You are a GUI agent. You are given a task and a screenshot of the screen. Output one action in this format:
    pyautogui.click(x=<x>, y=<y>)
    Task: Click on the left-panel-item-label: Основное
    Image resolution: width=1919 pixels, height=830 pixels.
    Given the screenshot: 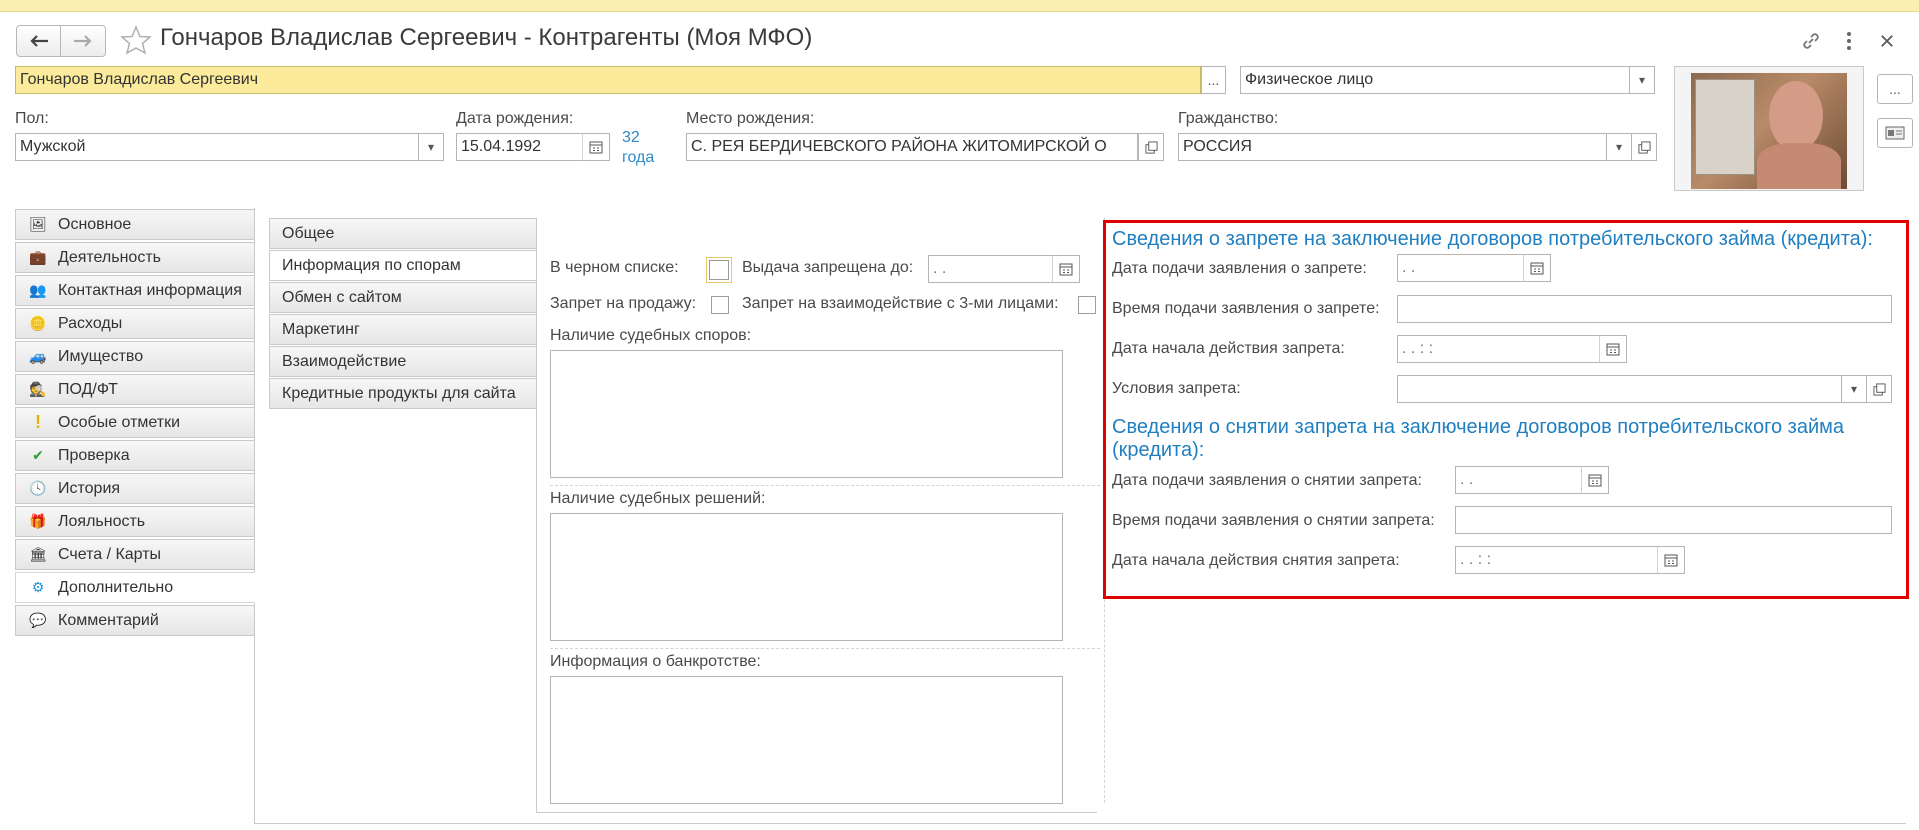 What is the action you would take?
    pyautogui.click(x=95, y=224)
    